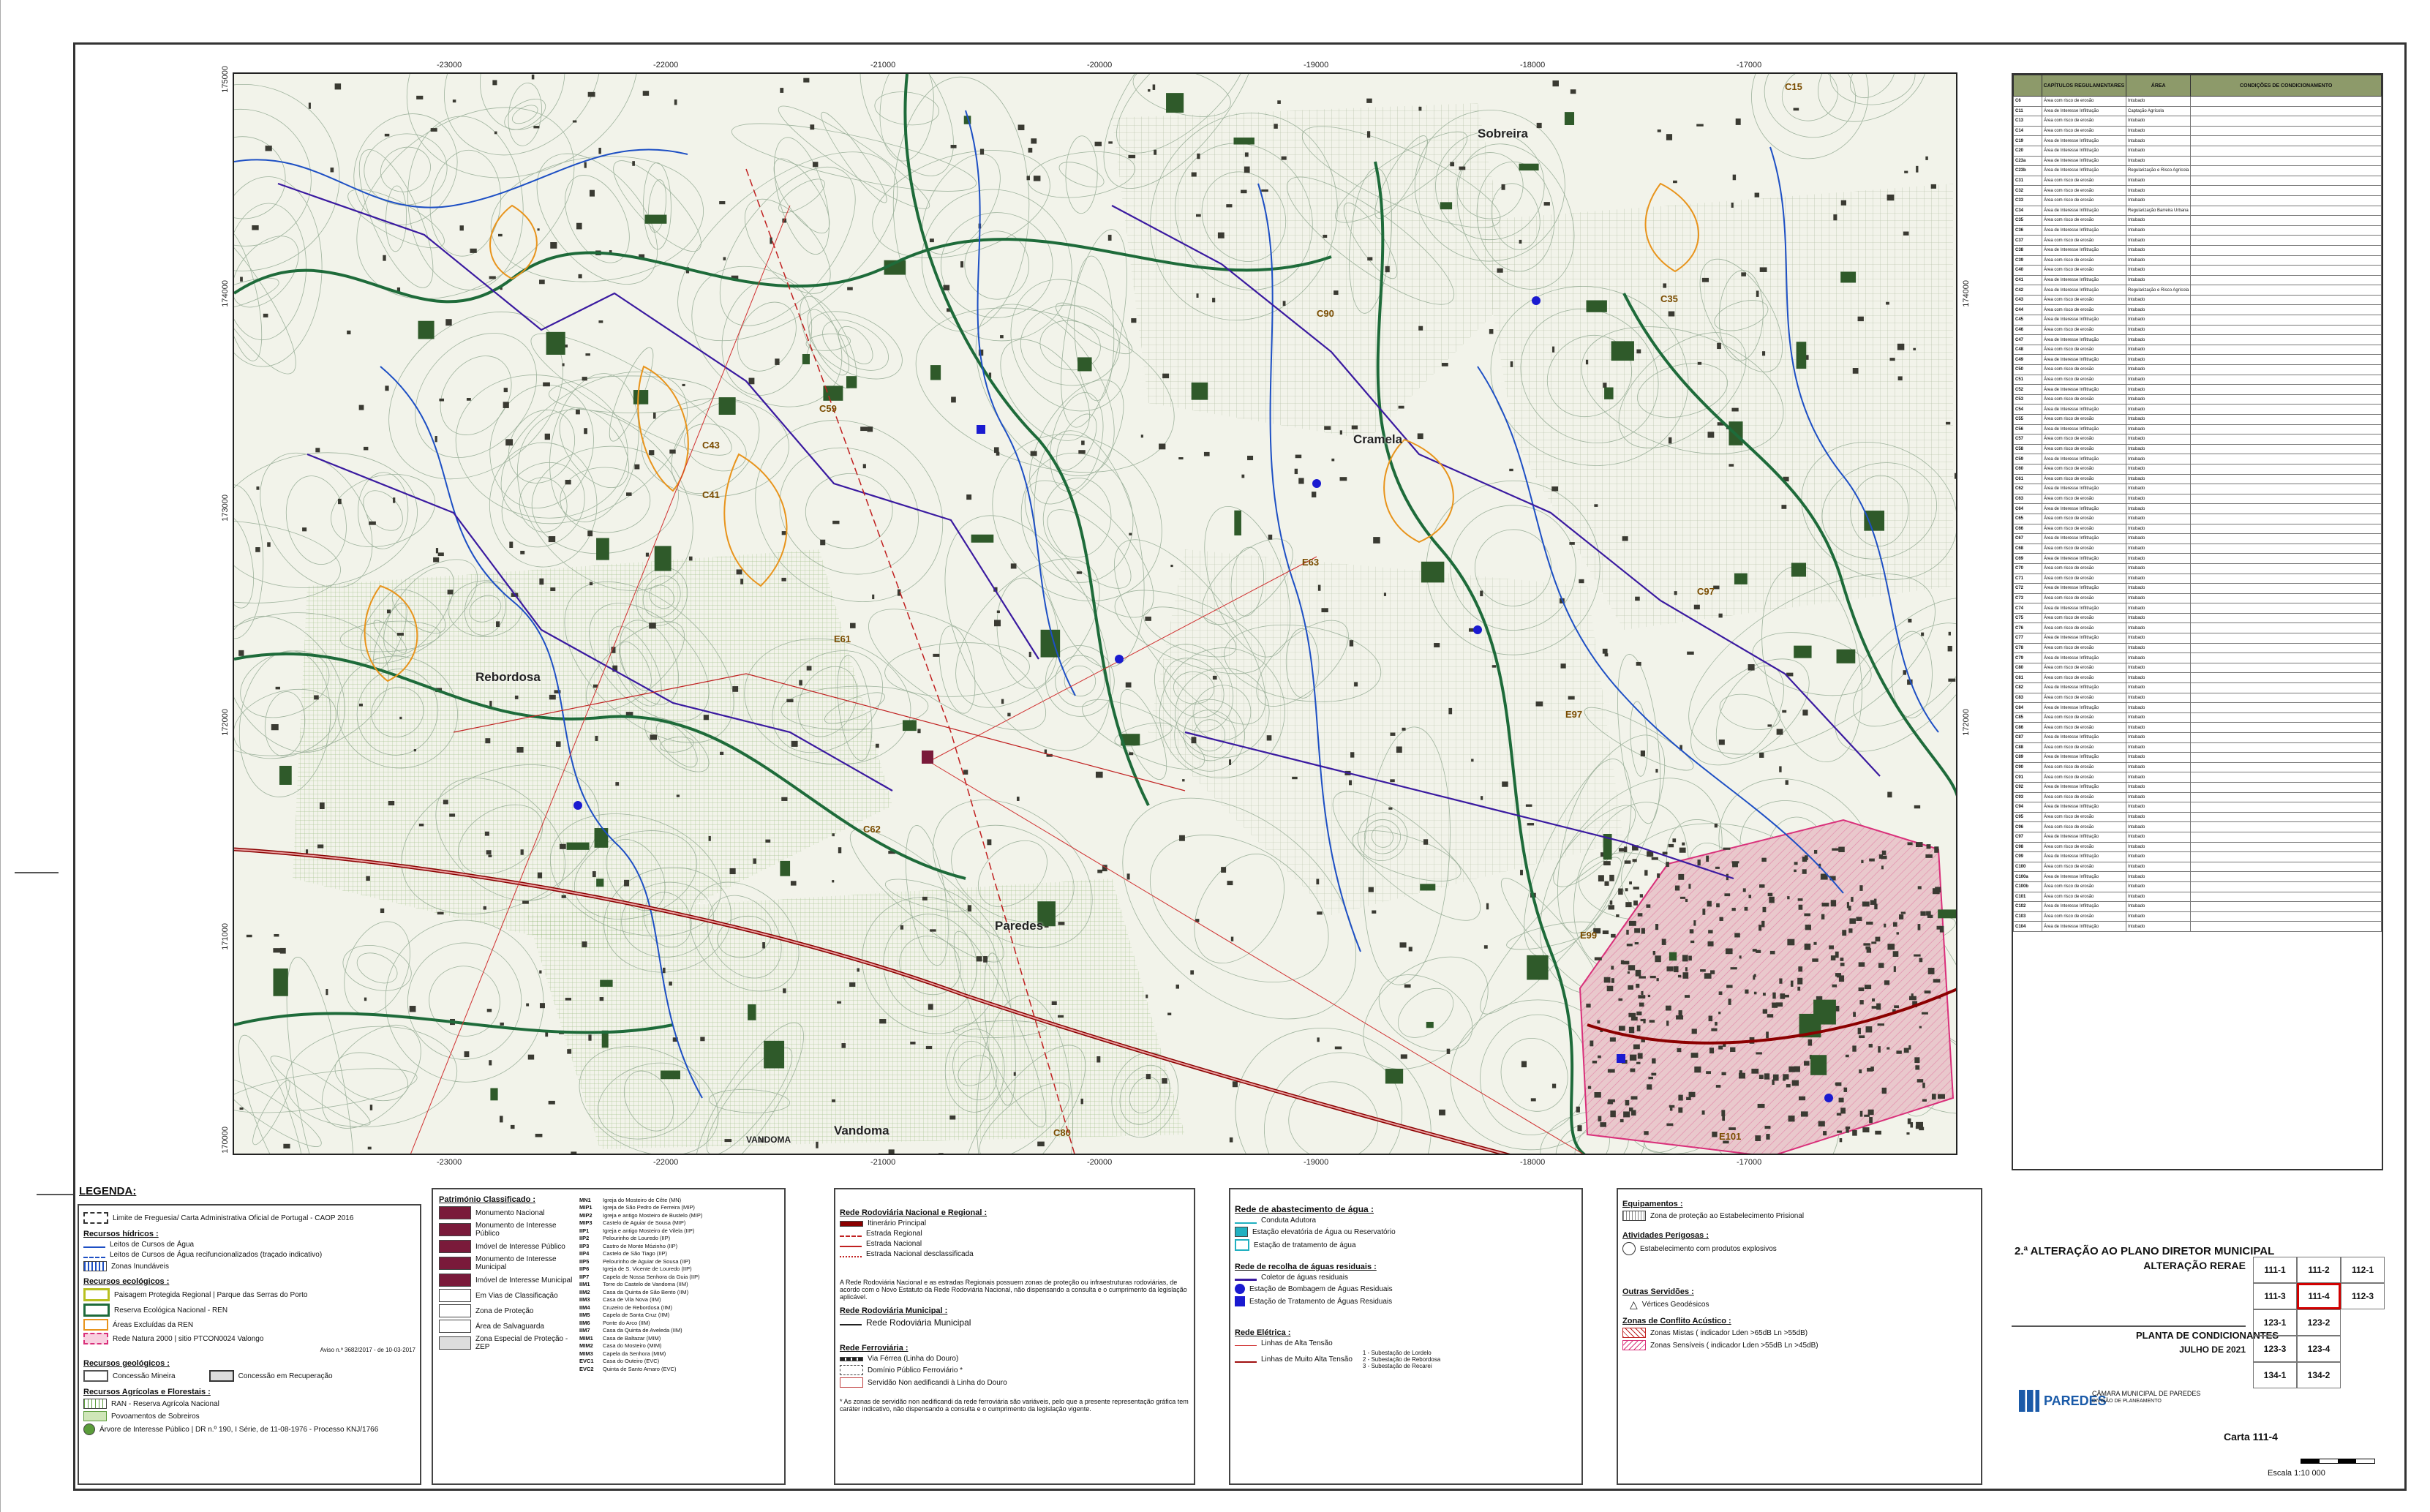 This screenshot has width=2430, height=1512. What do you see at coordinates (2251, 1437) in the screenshot?
I see `carta-number: Carta 111-4` at bounding box center [2251, 1437].